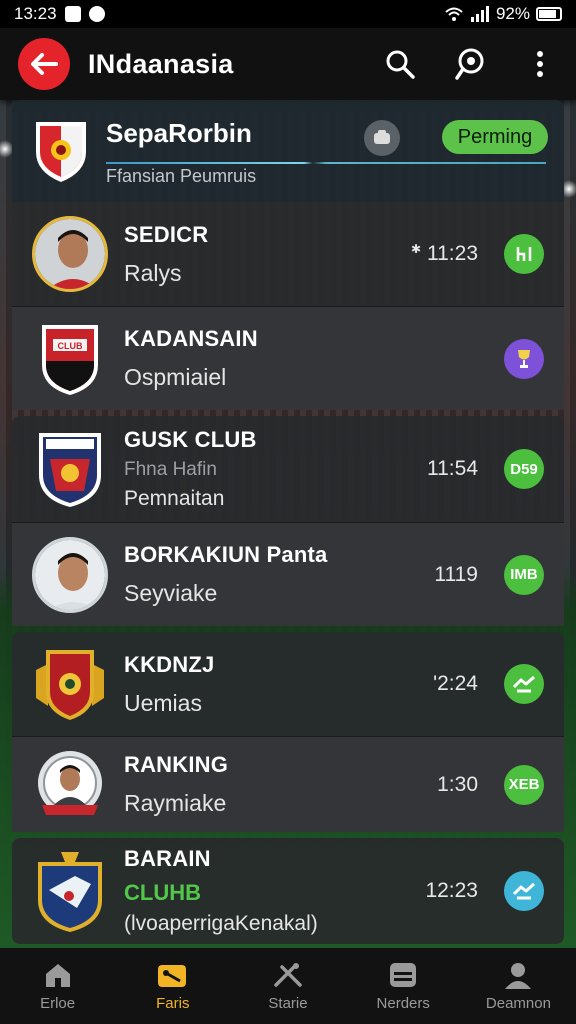 The height and width of the screenshot is (1024, 576). What do you see at coordinates (451, 890) in the screenshot?
I see `match-time: 12:23` at bounding box center [451, 890].